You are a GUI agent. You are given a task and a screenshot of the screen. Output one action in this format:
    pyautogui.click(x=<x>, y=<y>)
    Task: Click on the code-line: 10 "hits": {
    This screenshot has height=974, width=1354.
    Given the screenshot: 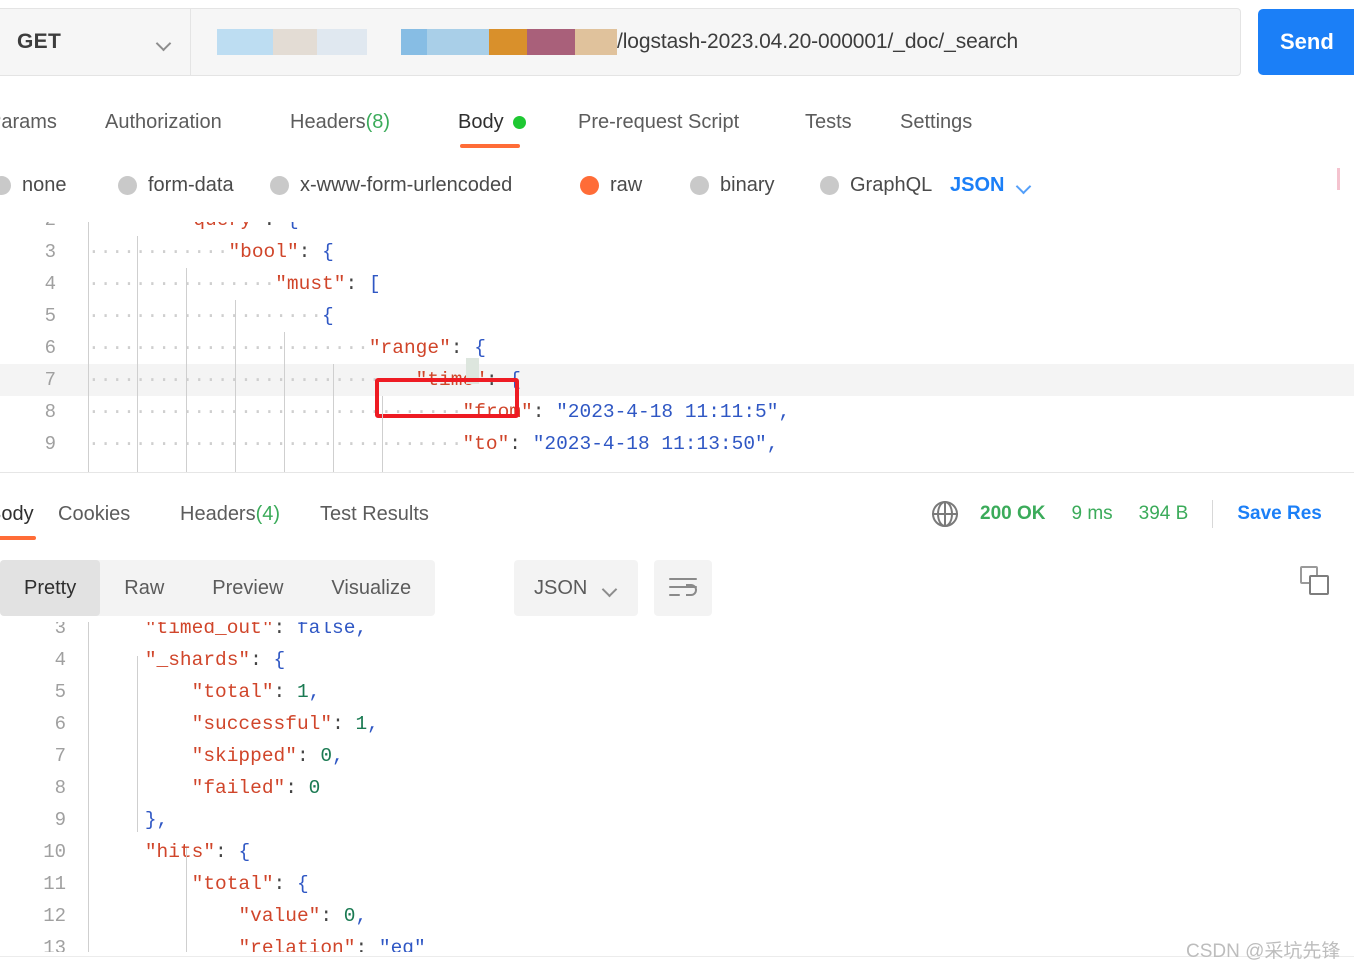 What is the action you would take?
    pyautogui.click(x=677, y=852)
    